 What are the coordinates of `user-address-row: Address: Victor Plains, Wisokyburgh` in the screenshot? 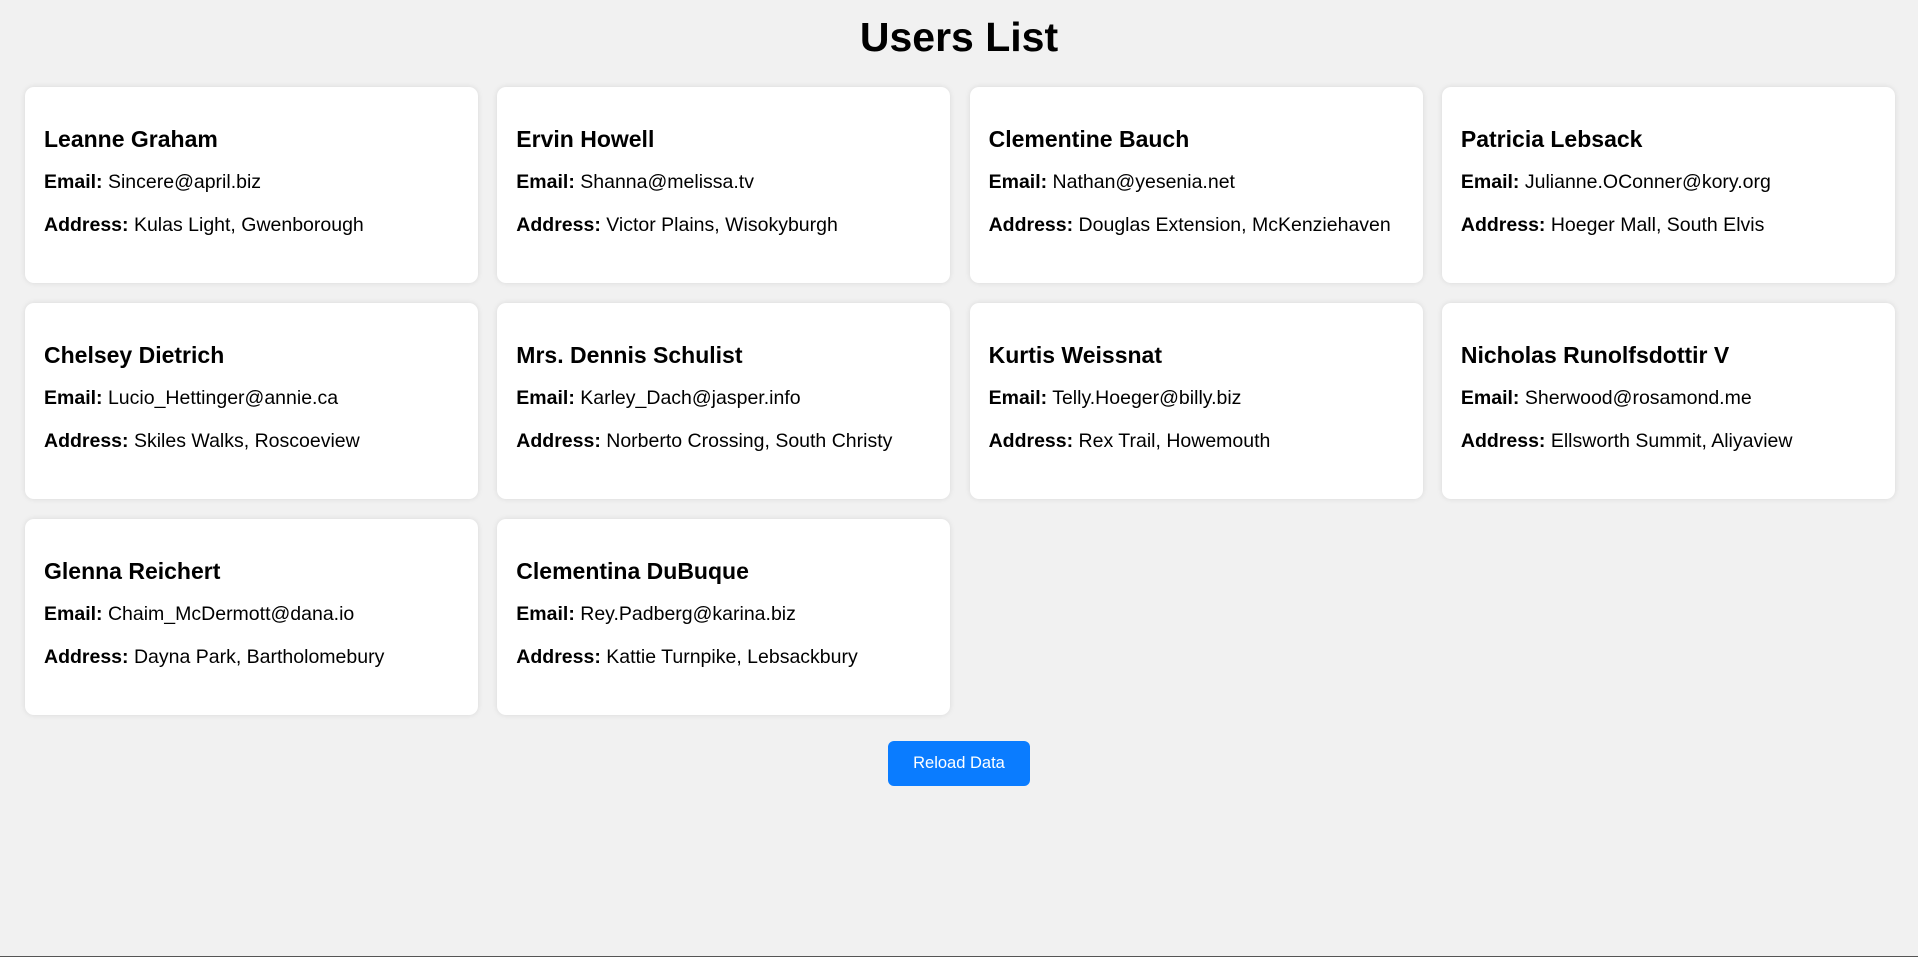 It's located at (723, 225).